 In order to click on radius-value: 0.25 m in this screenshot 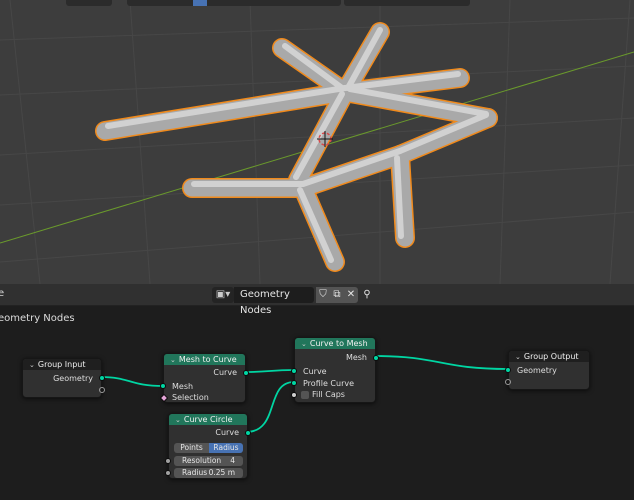, I will do `click(221, 472)`.